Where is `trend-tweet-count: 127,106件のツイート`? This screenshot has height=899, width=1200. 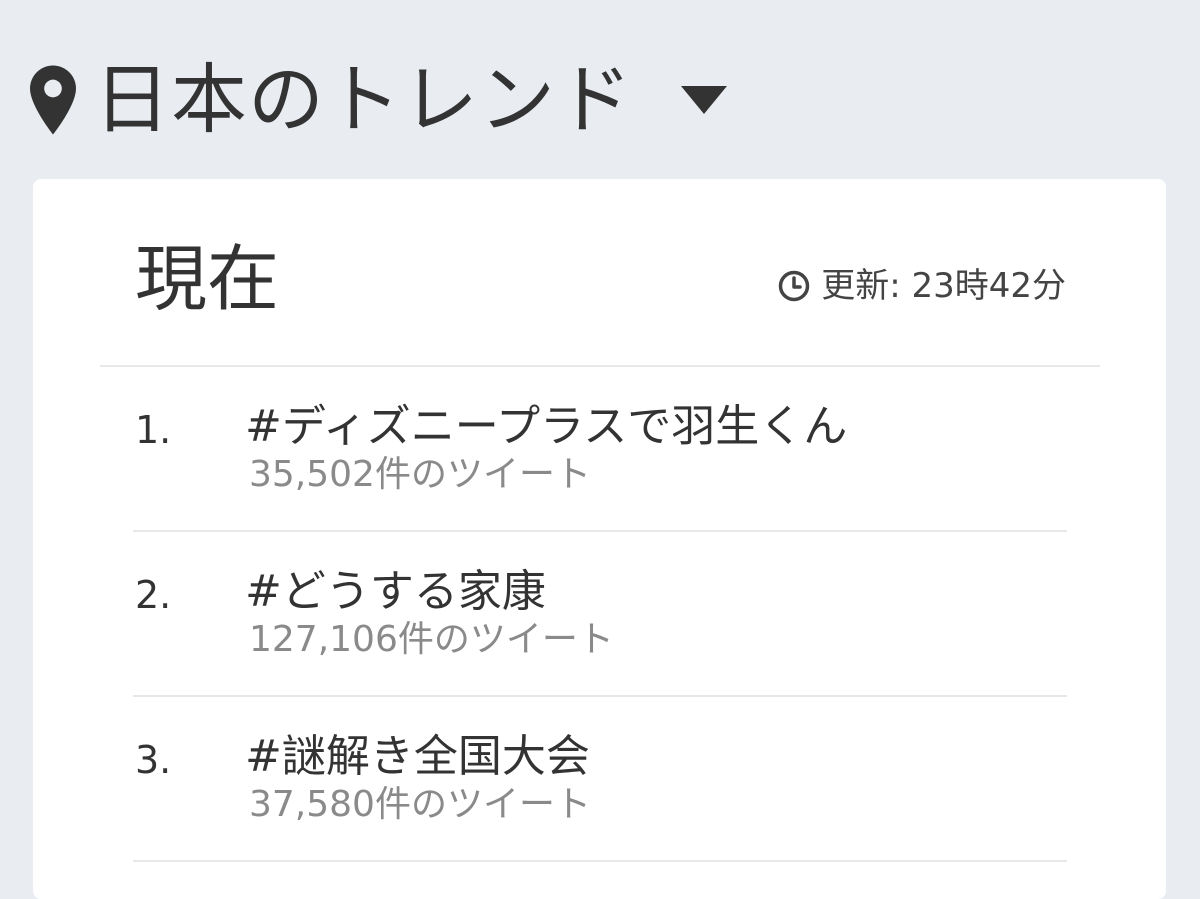
trend-tweet-count: 127,106件のツイート is located at coordinates (431, 639).